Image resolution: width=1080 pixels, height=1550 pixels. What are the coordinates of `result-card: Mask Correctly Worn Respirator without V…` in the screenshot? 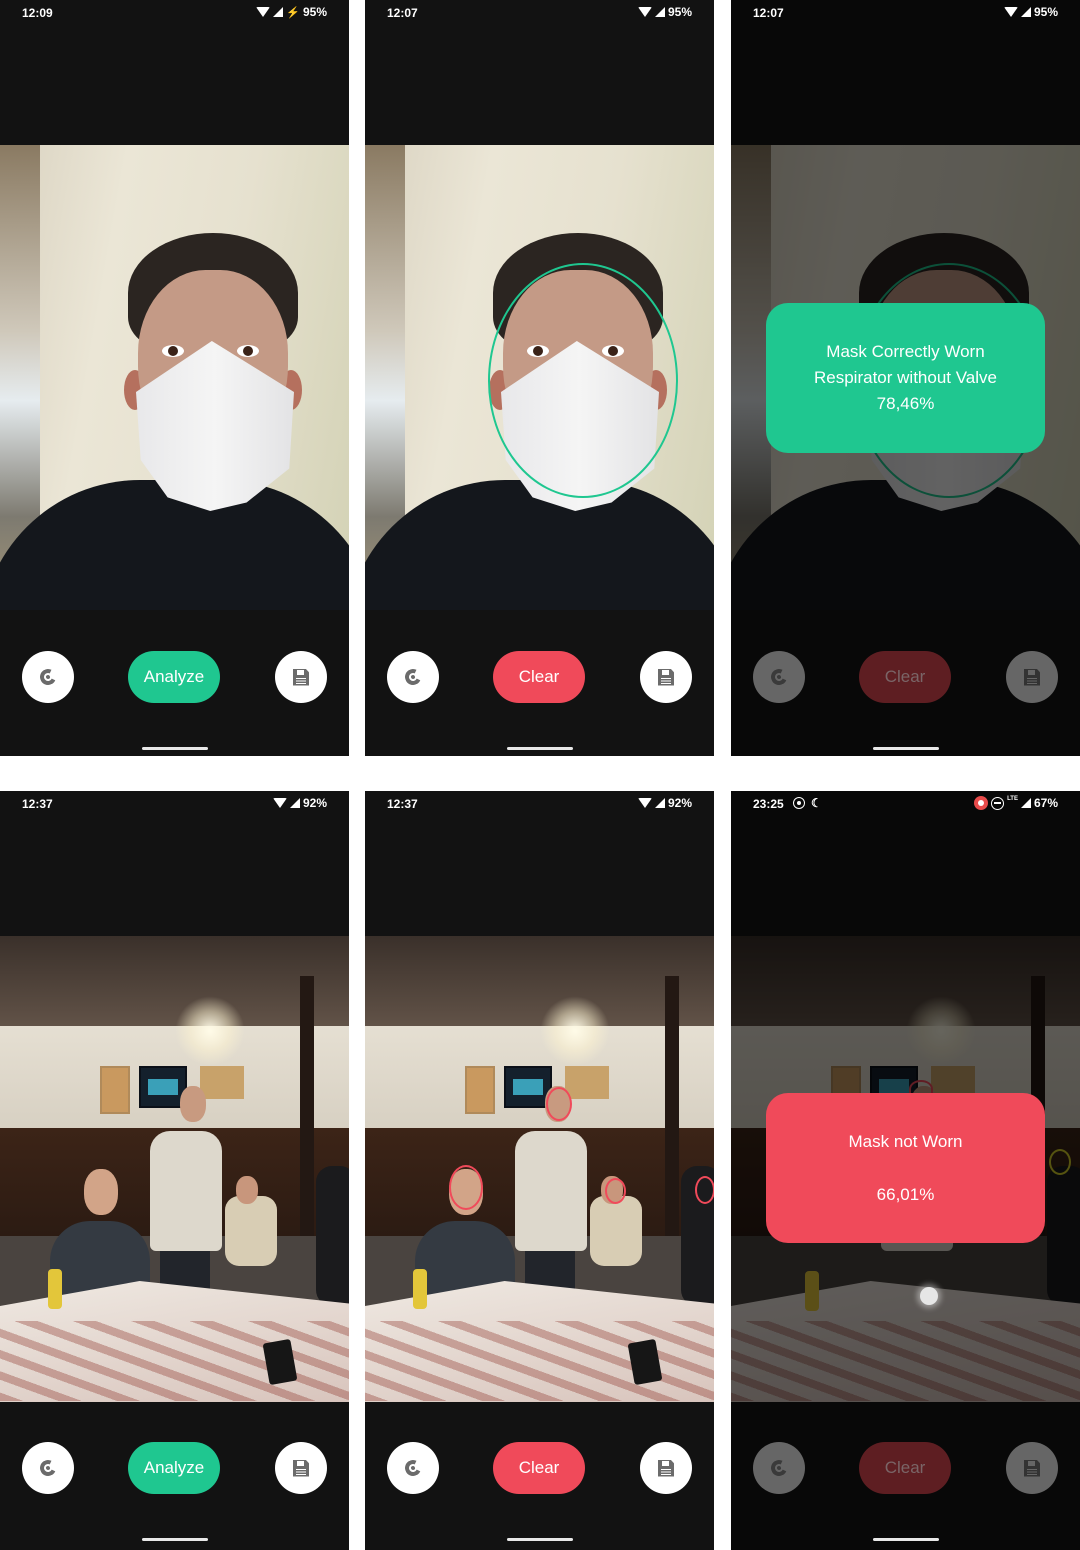 It's located at (905, 378).